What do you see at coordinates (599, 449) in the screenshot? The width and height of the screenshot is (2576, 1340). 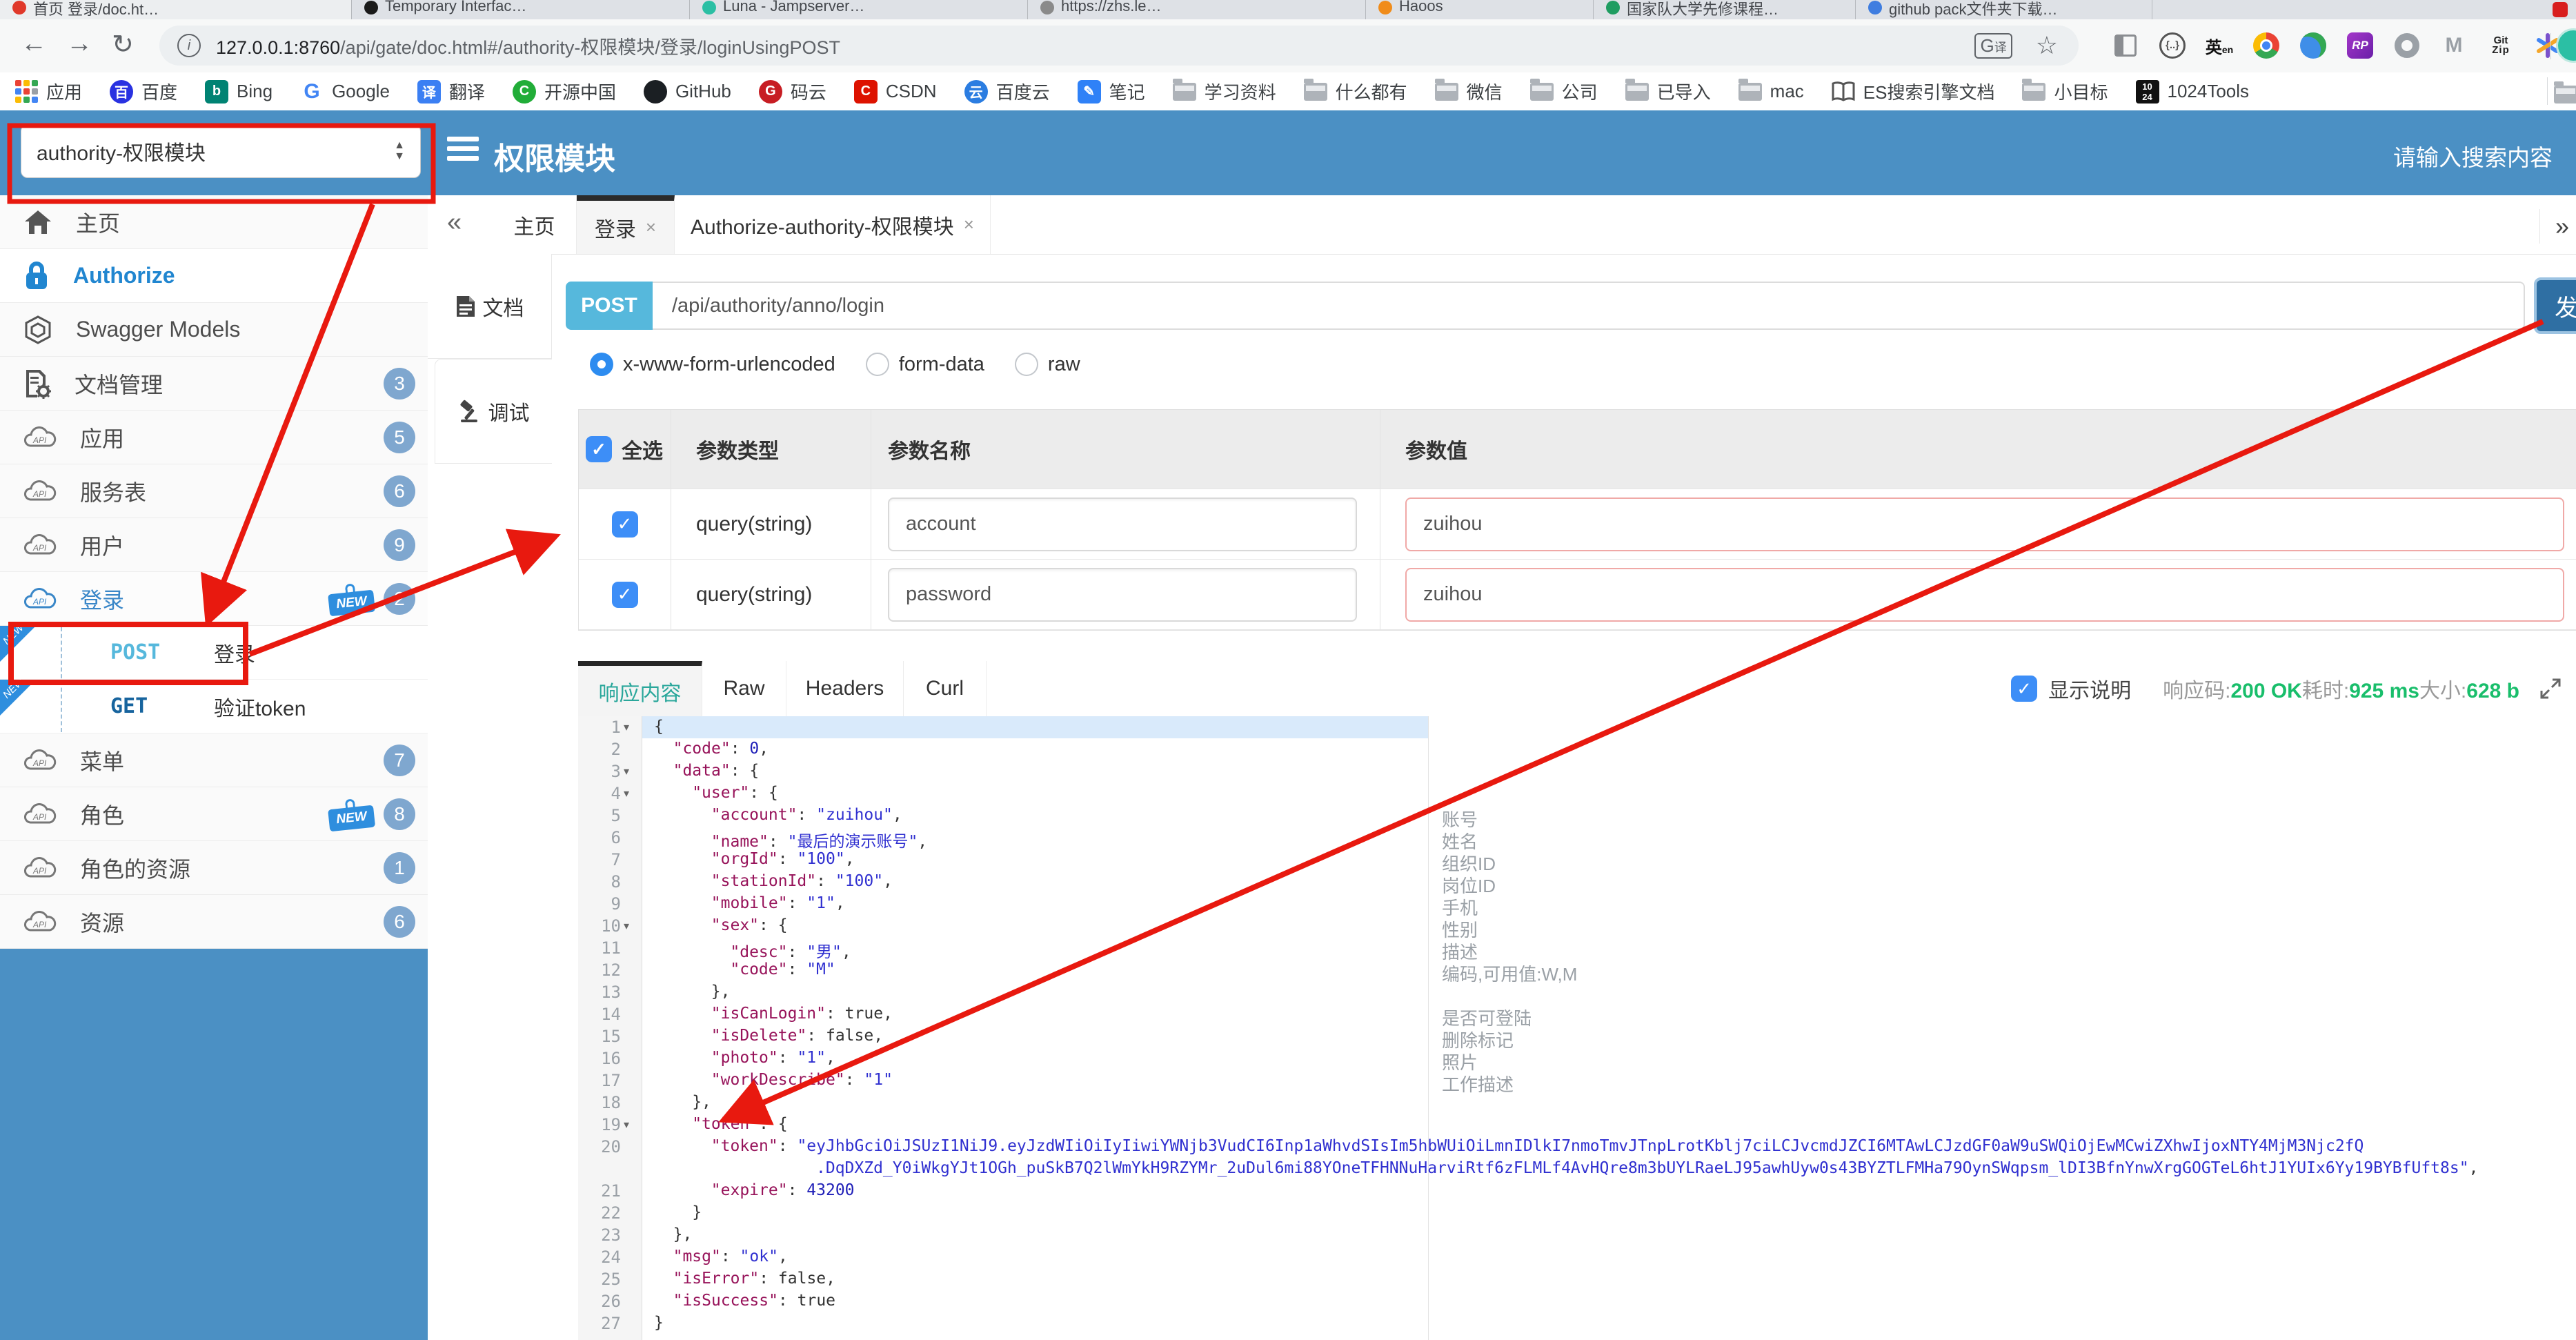 I see `select-all-checkbox: ✓` at bounding box center [599, 449].